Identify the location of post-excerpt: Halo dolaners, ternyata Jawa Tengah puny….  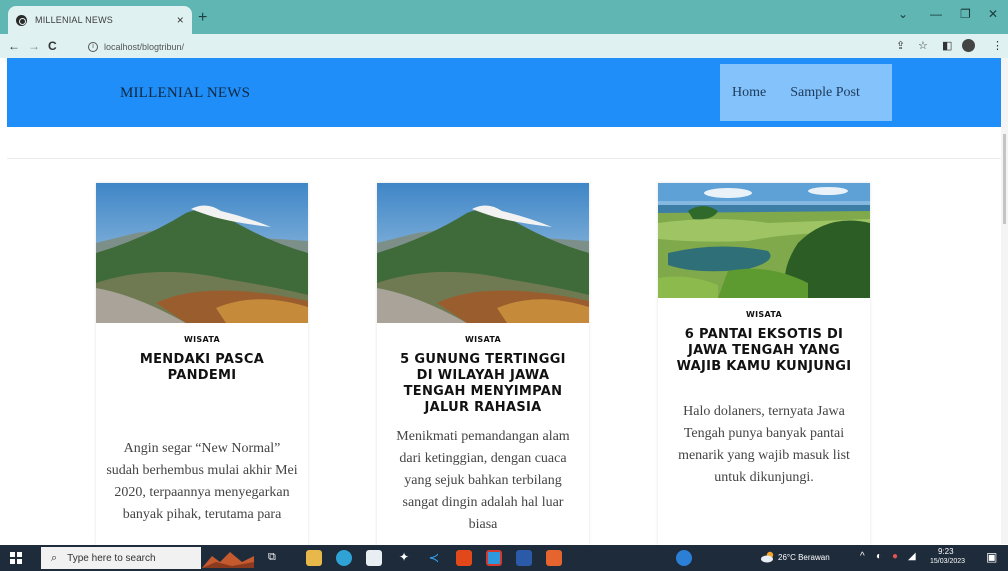
(764, 444).